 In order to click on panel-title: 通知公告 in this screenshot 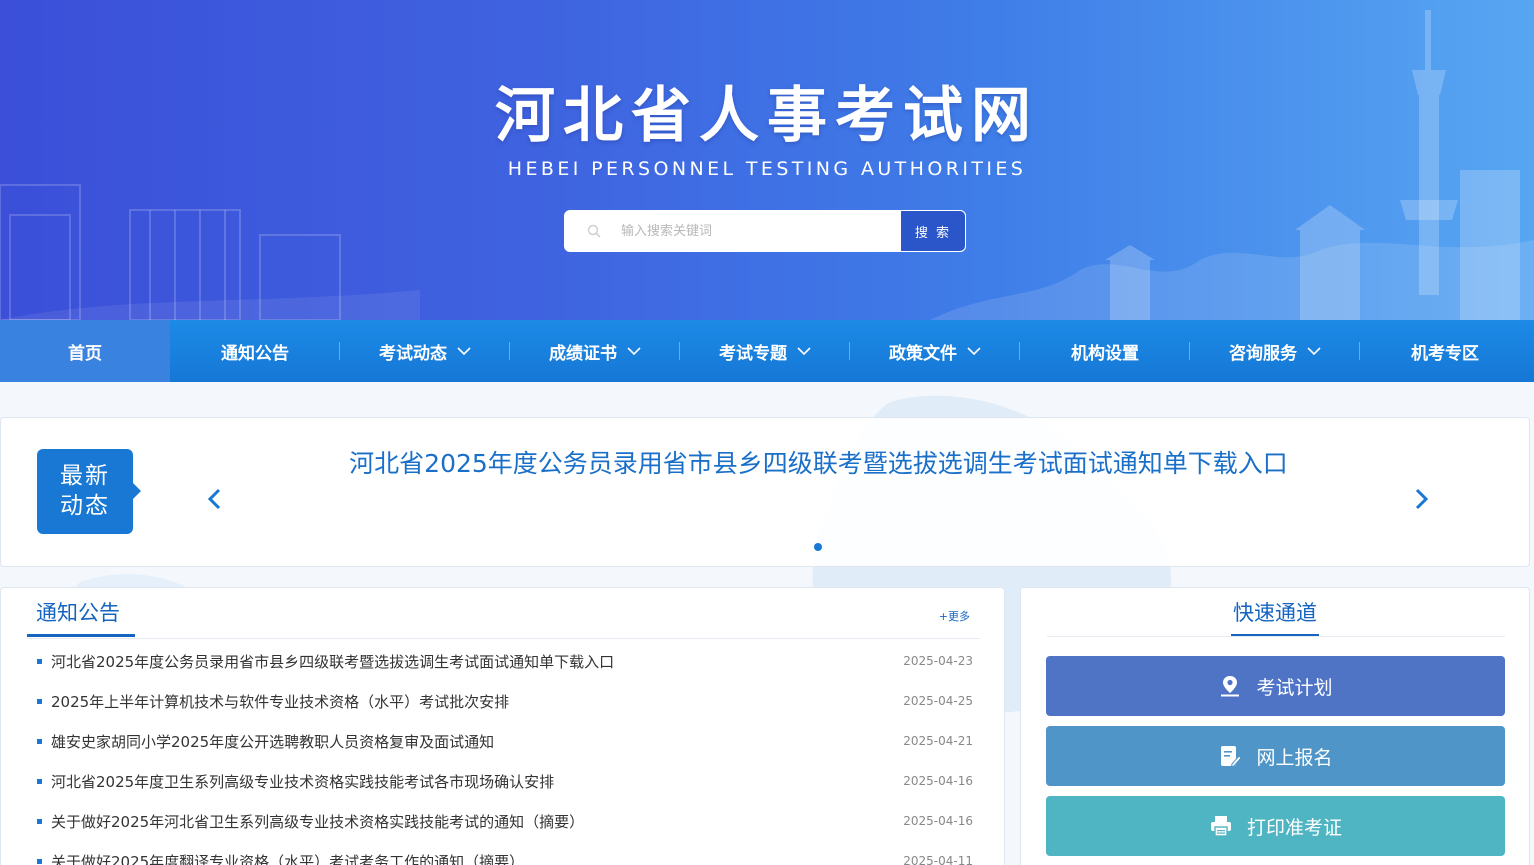, I will do `click(78, 613)`.